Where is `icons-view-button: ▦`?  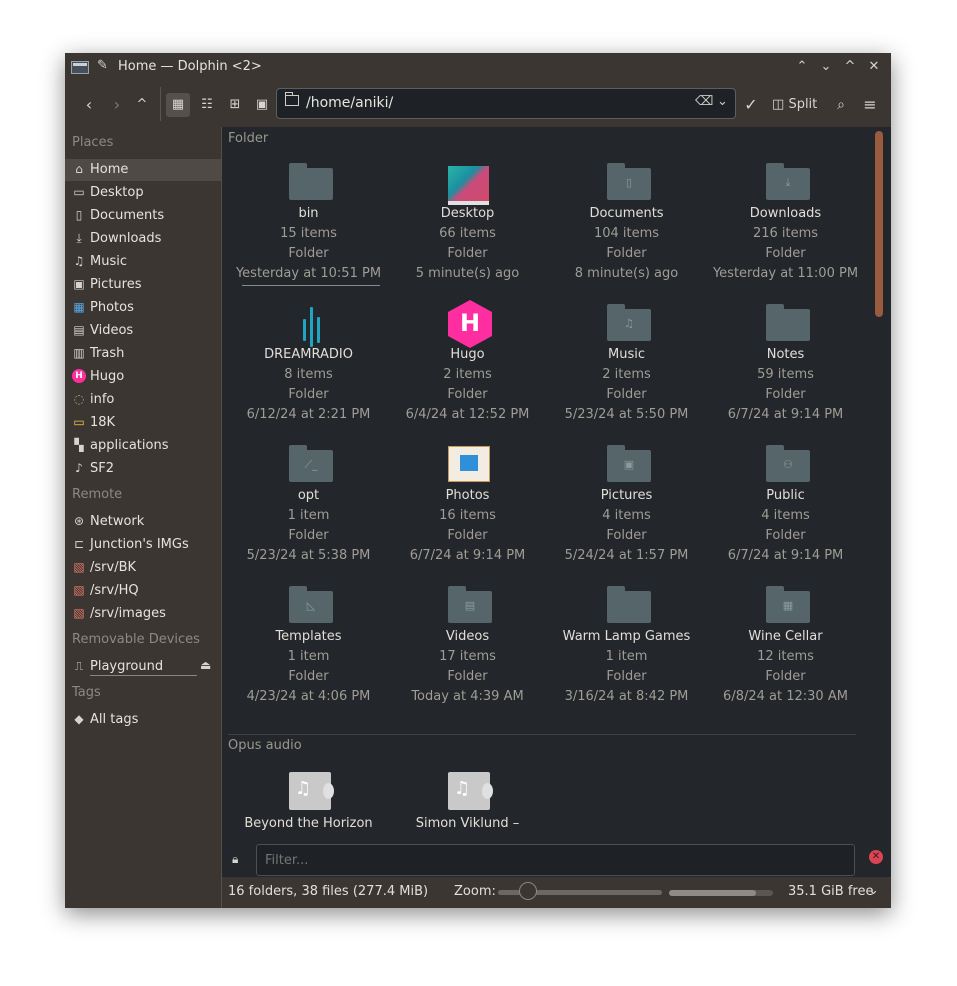
icons-view-button: ▦ is located at coordinates (178, 105).